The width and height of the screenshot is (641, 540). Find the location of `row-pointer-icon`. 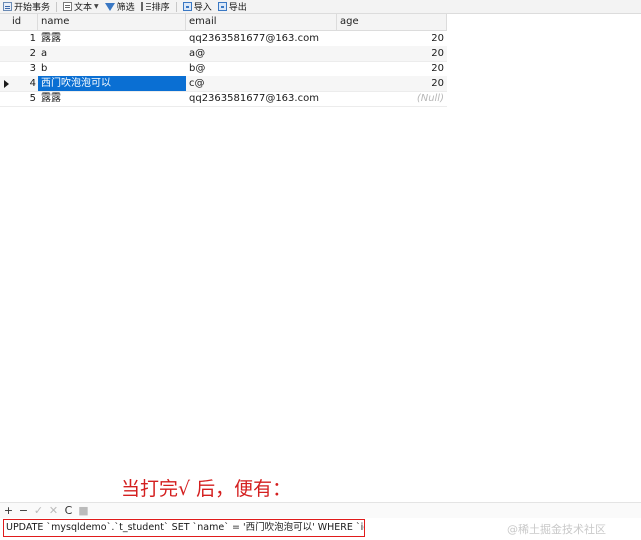

row-pointer-icon is located at coordinates (6, 84).